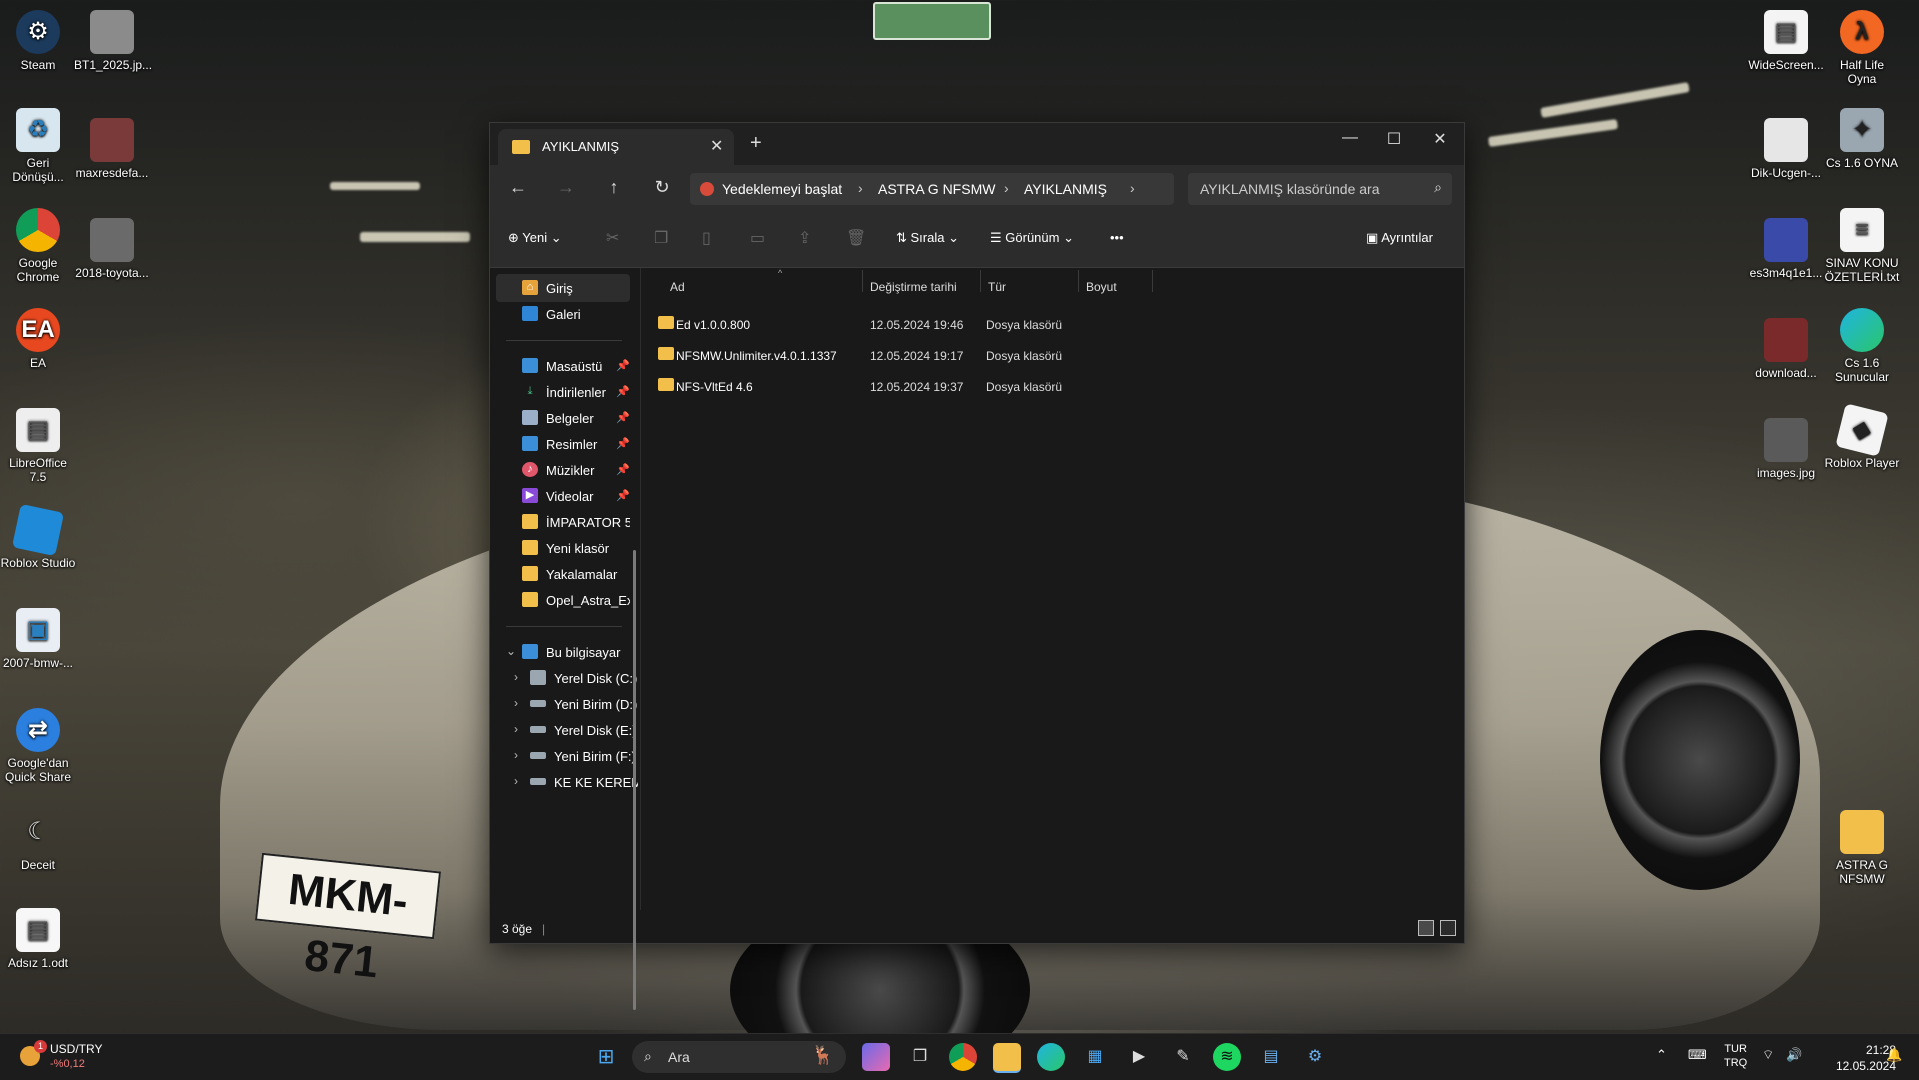  I want to click on paste-icon: ▯, so click(706, 238).